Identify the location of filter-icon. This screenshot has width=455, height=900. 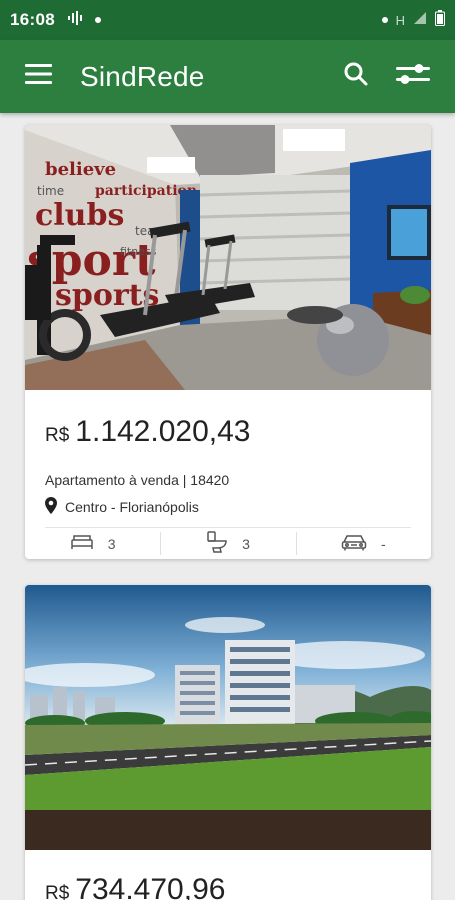
(413, 76).